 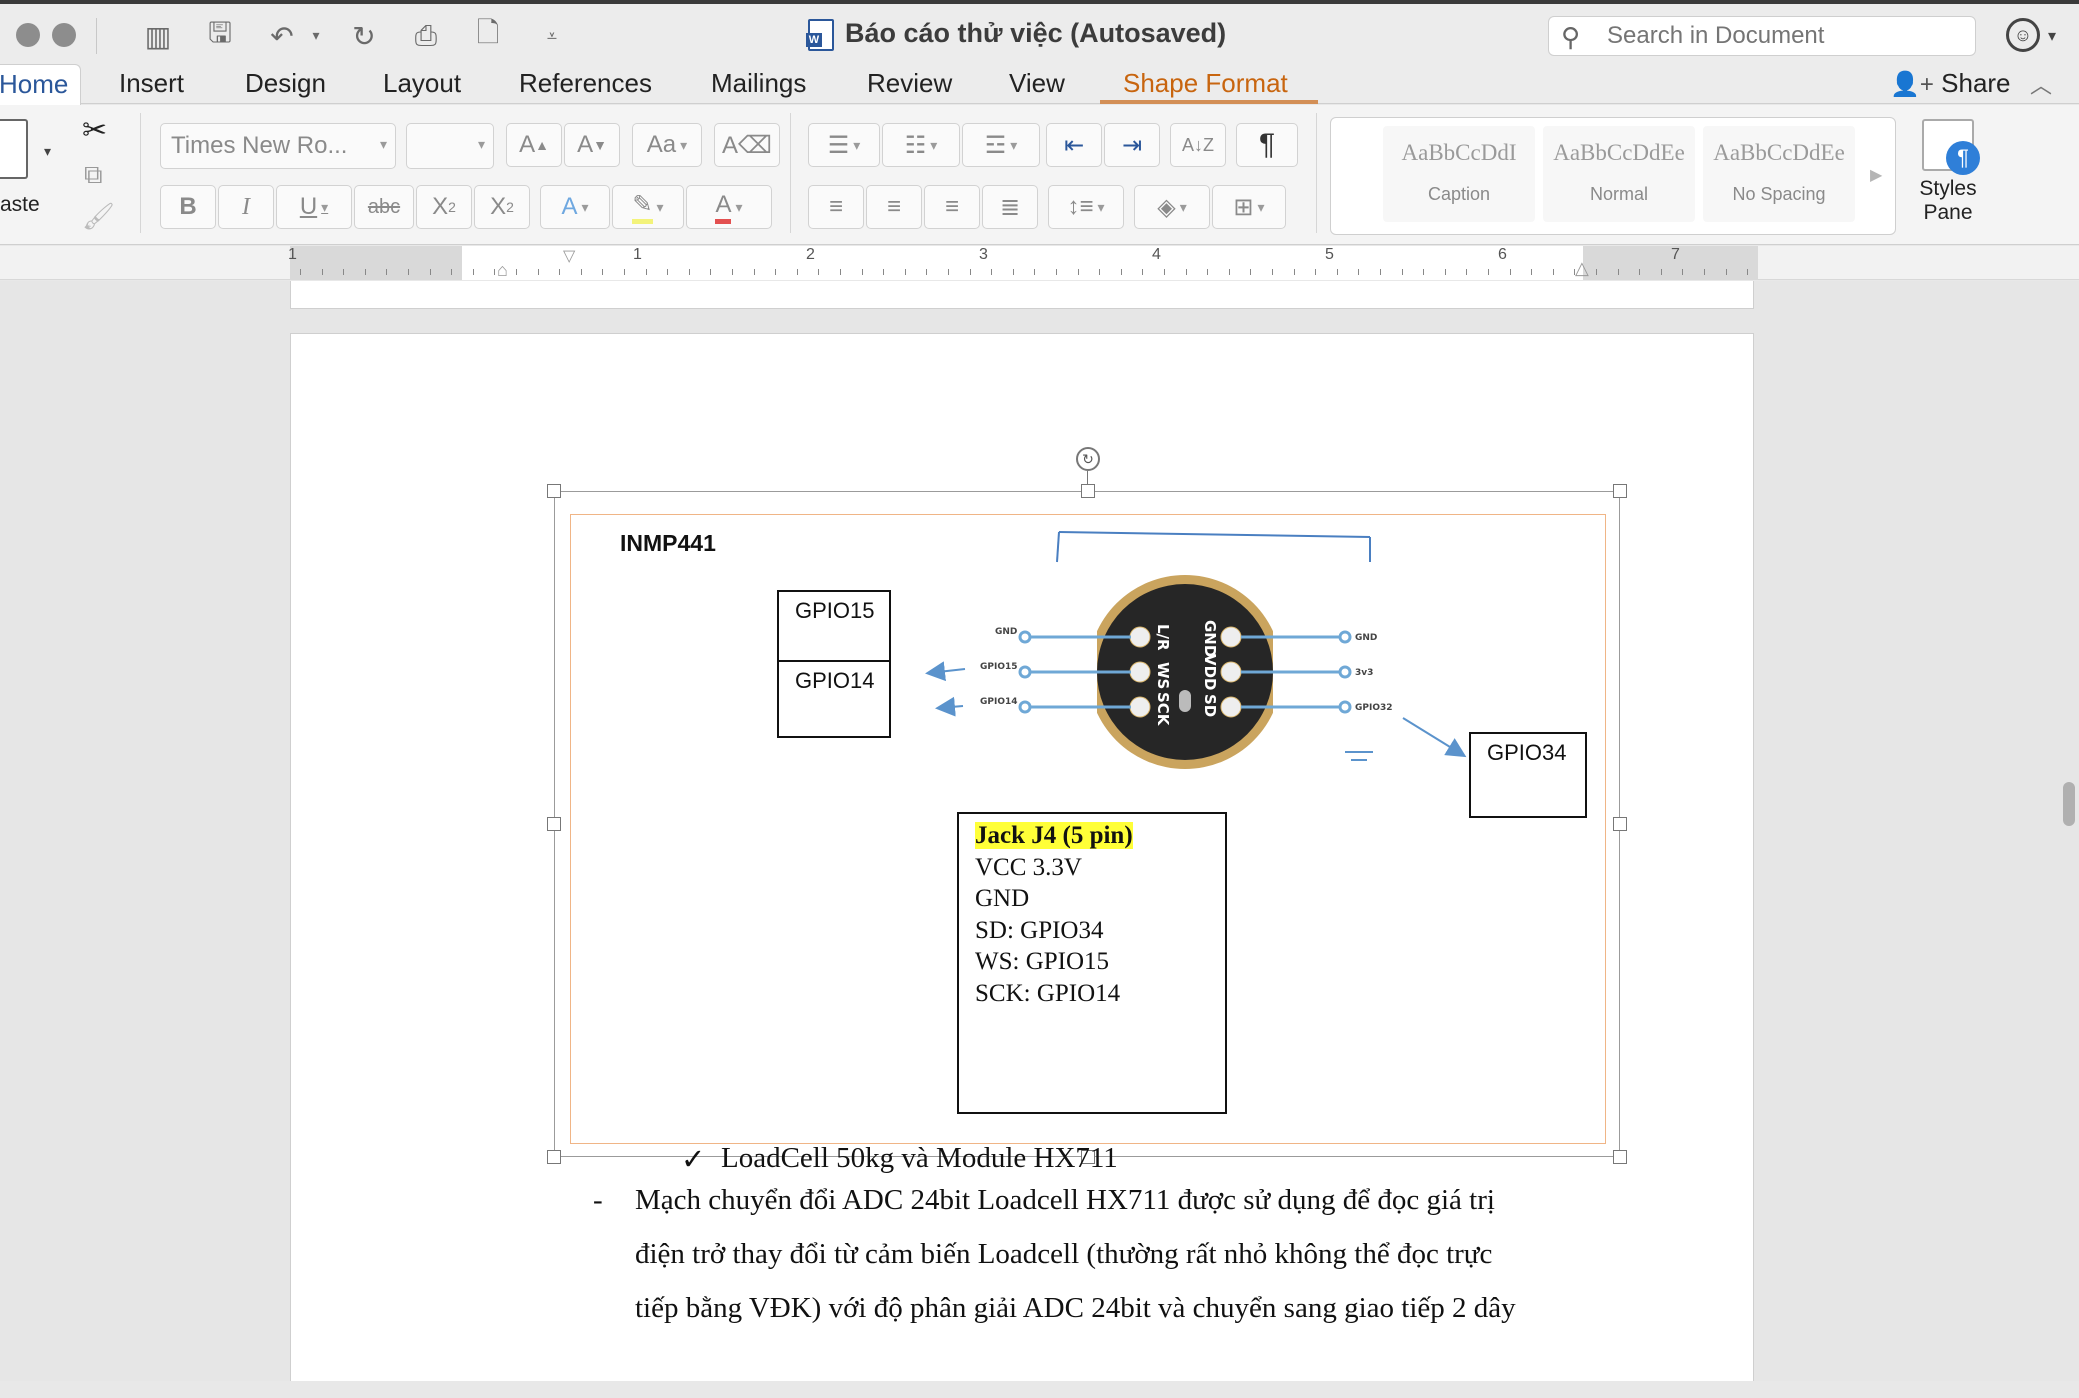 I want to click on font-name-dropdown: Times New Ro... ▾, so click(x=278, y=146).